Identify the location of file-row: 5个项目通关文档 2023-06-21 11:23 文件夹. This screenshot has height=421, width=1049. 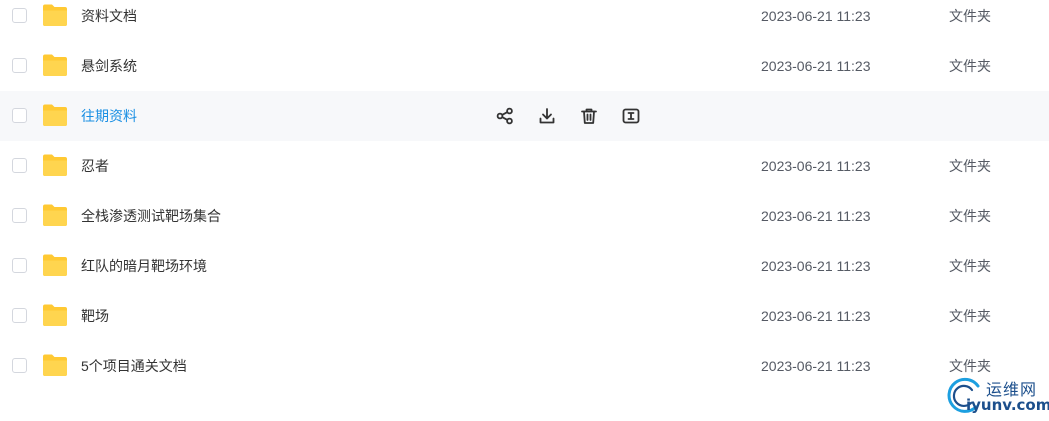
(524, 366).